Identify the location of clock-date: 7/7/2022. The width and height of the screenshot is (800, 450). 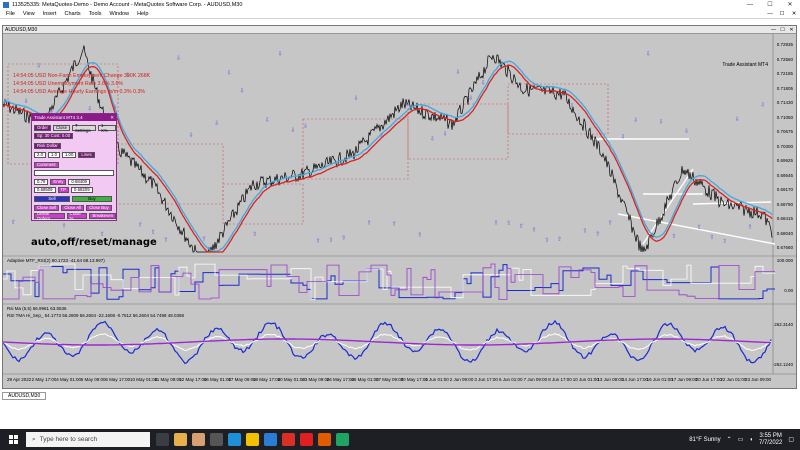
(770, 442).